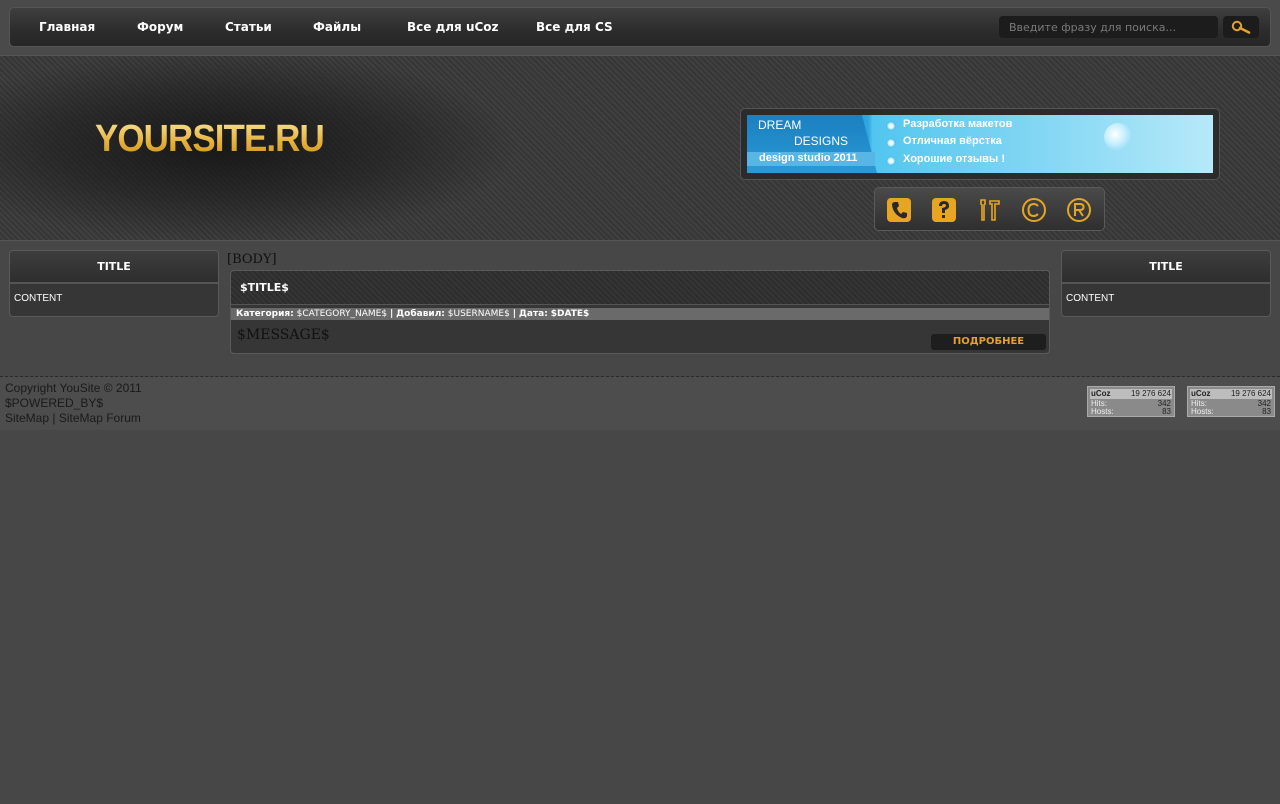 The width and height of the screenshot is (1280, 804). I want to click on read-more-button: ПОДРОБНЕЕ, so click(988, 342).